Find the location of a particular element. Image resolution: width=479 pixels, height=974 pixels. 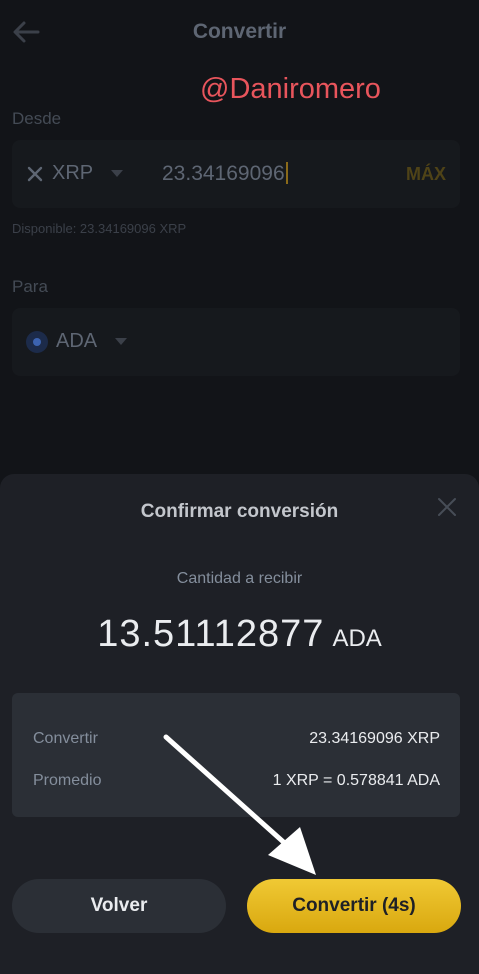

from-label: Desde is located at coordinates (37, 118).